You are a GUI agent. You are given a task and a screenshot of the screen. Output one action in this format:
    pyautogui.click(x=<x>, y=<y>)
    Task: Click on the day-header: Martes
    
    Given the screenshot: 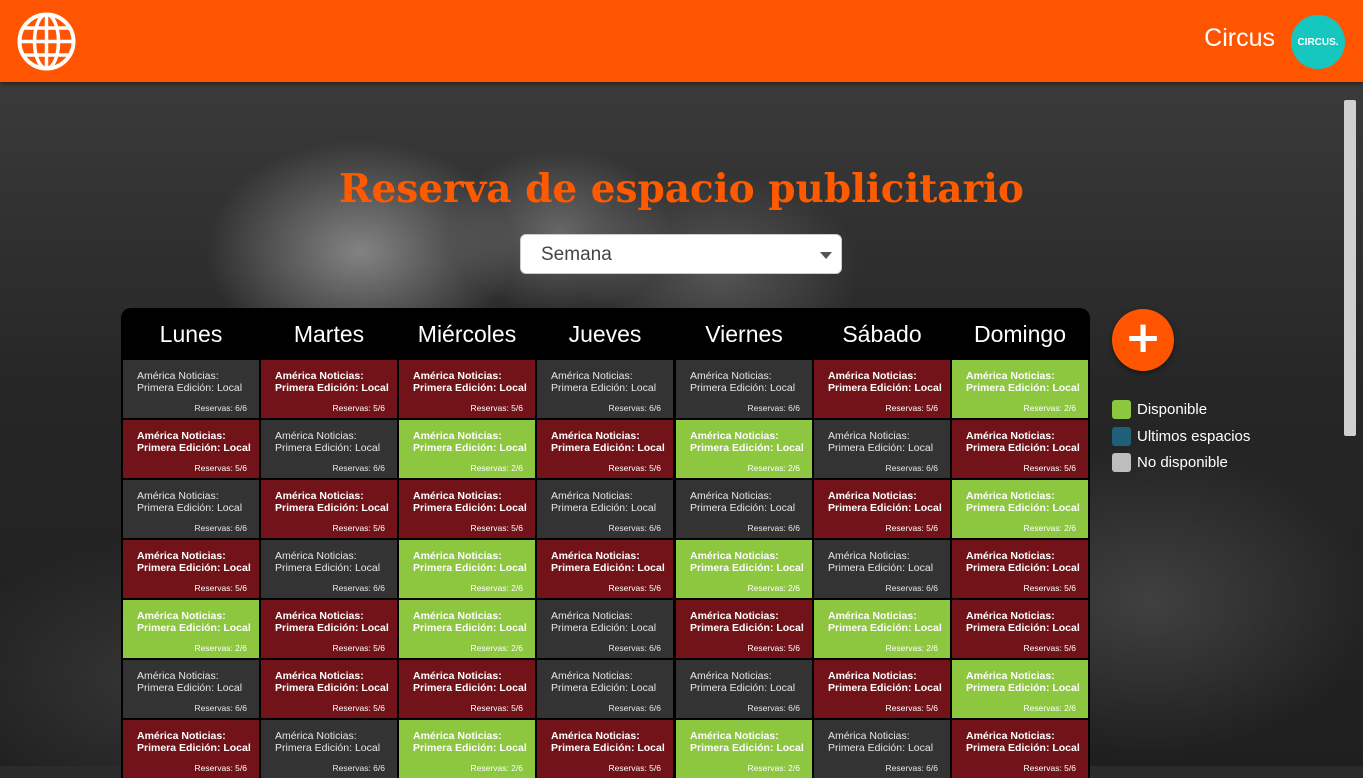 What is the action you would take?
    pyautogui.click(x=329, y=333)
    